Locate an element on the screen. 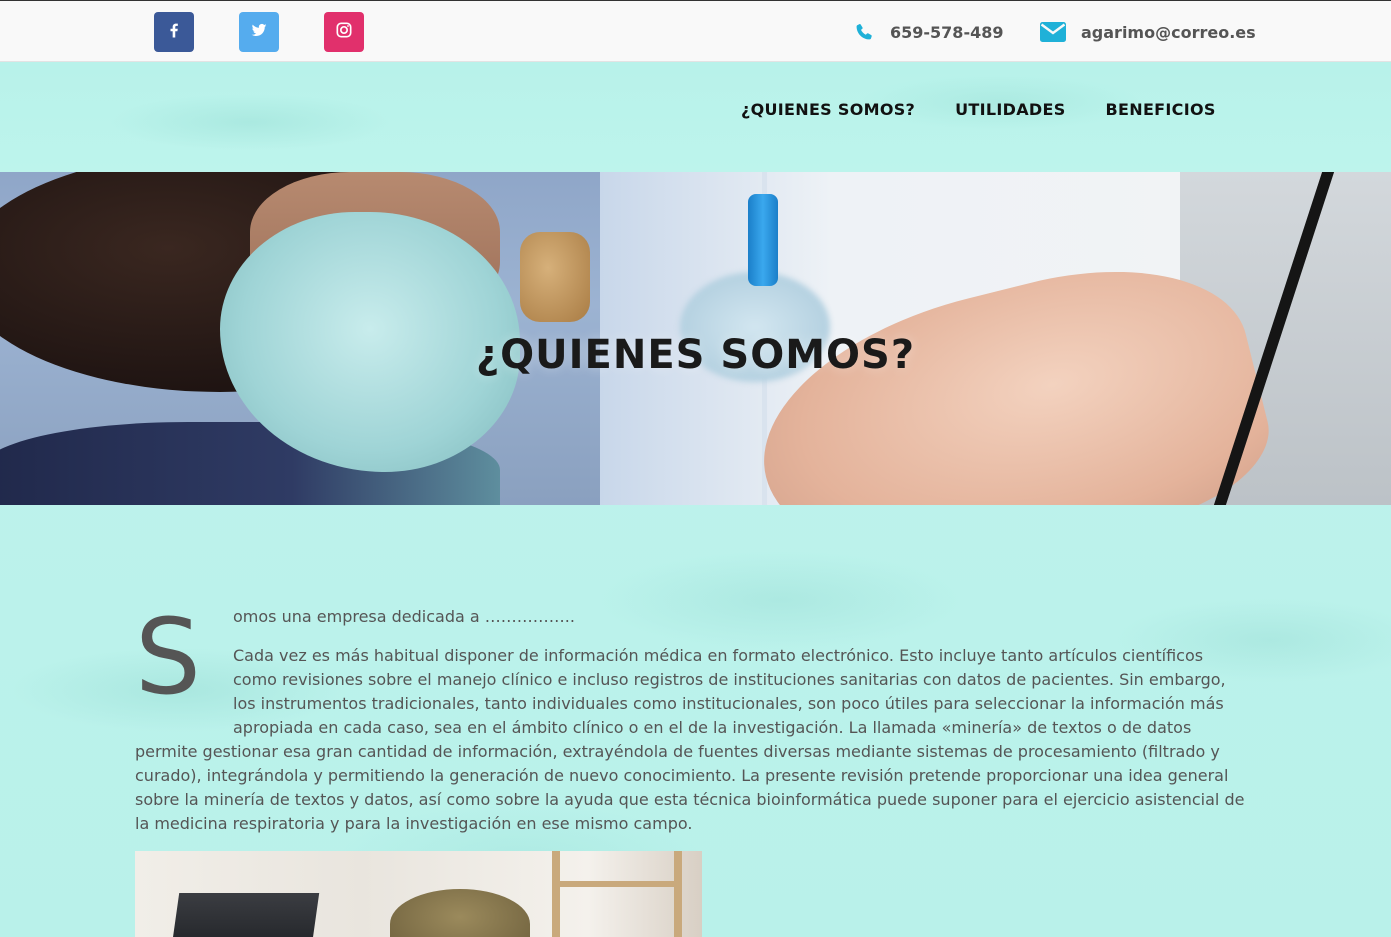 This screenshot has height=937, width=1391. nav-item-utilidades: UTILIDADES is located at coordinates (1010, 109).